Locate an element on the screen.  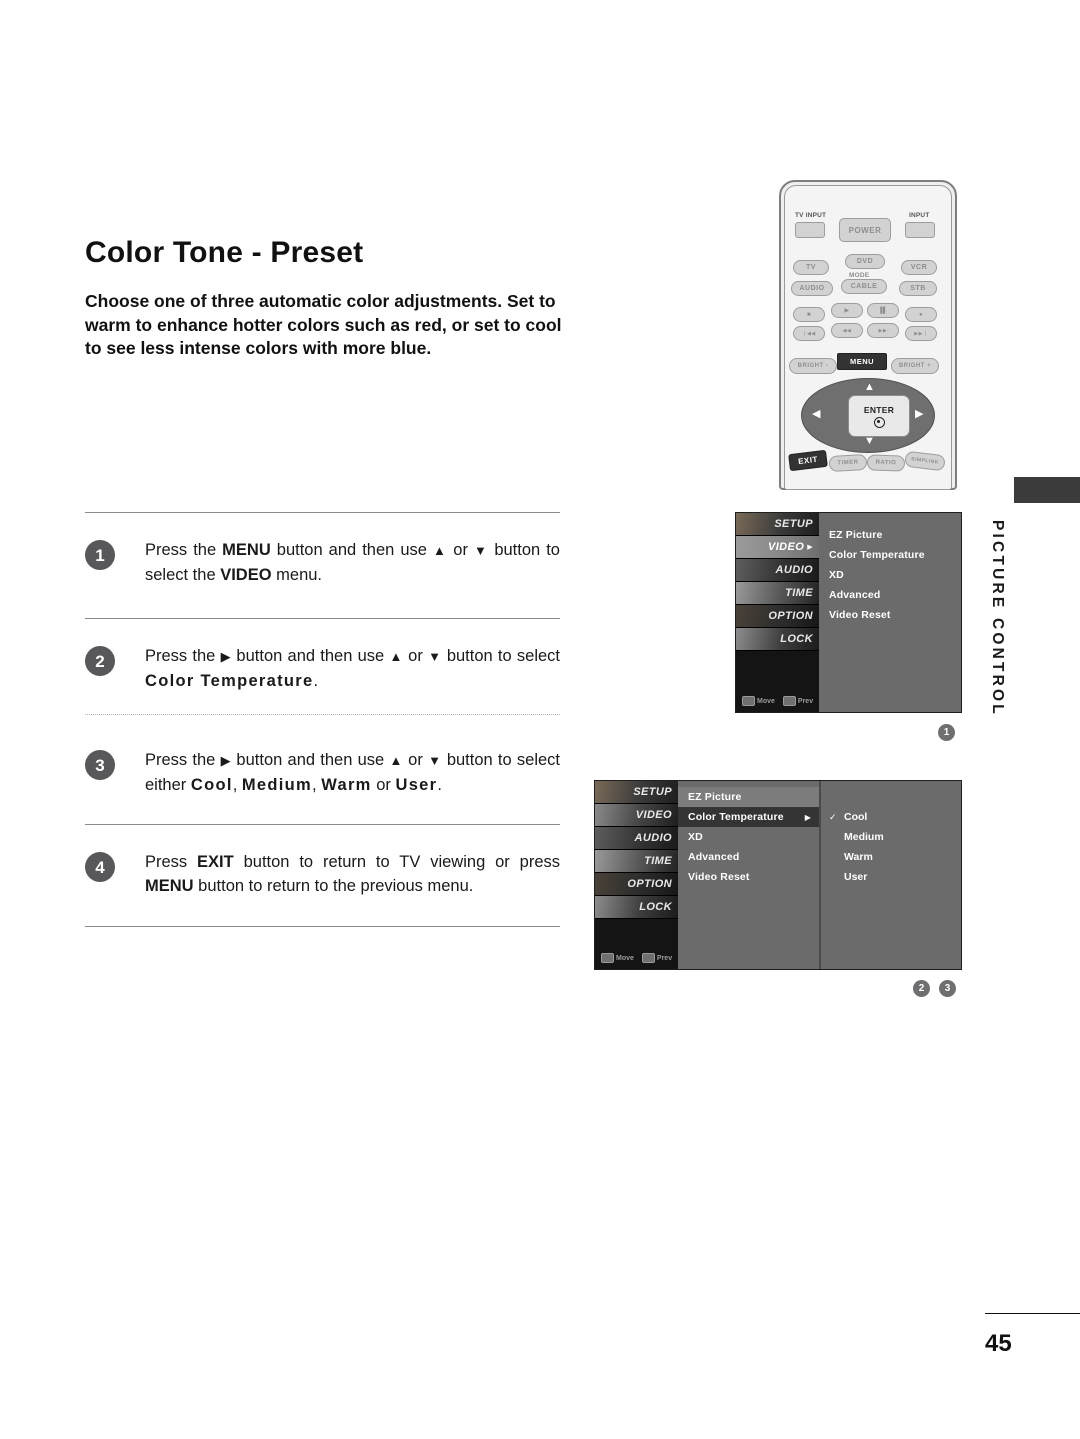
osd2-menu-item-color-temperature: Color Temperature ▶ is located at coordinates (748, 817).